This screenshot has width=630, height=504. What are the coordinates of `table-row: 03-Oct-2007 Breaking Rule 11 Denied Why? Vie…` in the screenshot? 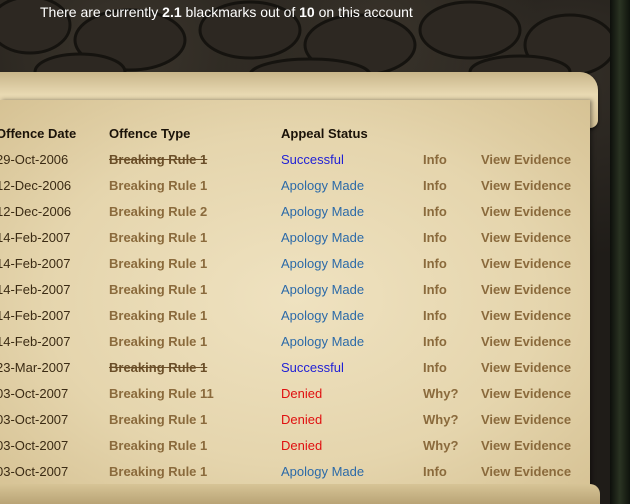 It's located at (299, 393).